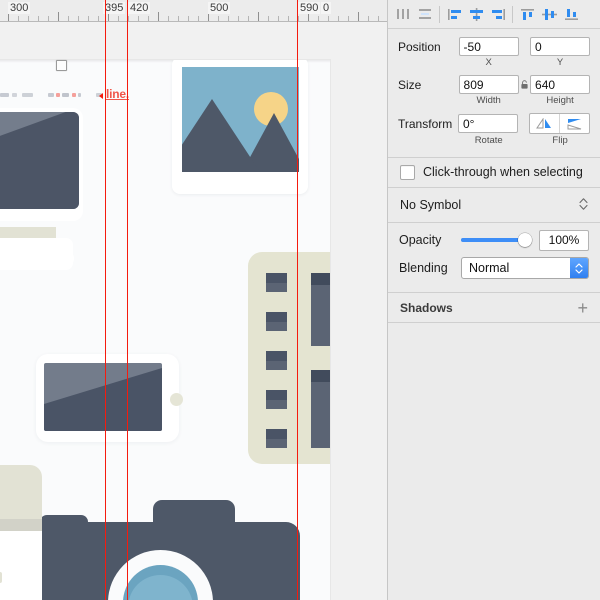 The image size is (600, 600). What do you see at coordinates (476, 14) in the screenshot?
I see `align-horizontal-center-icon` at bounding box center [476, 14].